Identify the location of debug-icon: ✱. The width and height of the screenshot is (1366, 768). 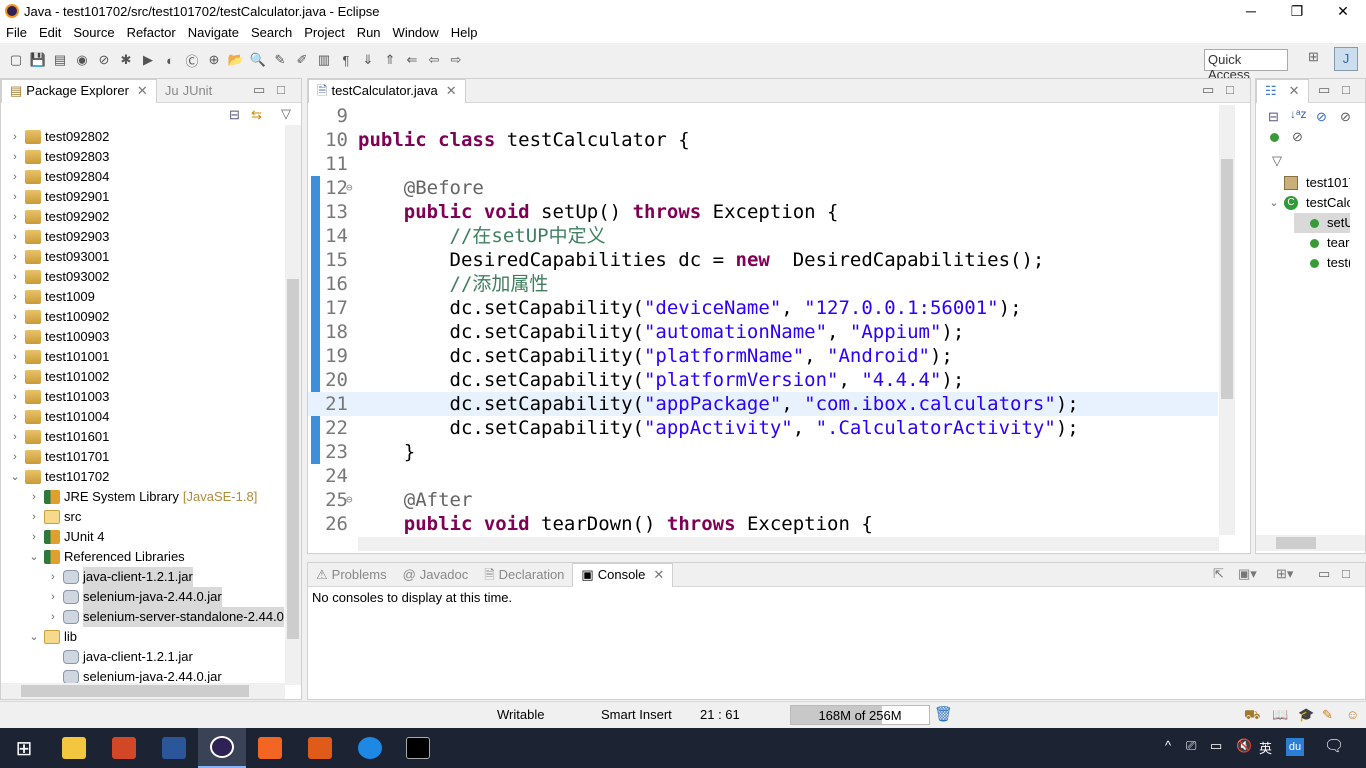
(126, 60).